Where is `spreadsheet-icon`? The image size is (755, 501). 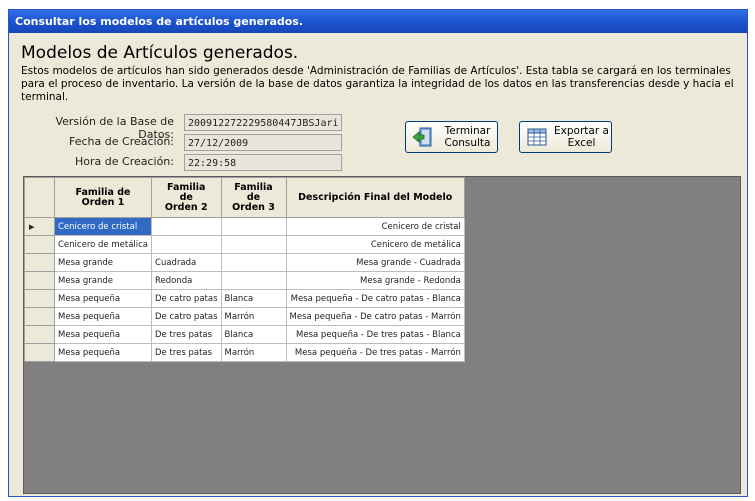
spreadsheet-icon is located at coordinates (537, 137).